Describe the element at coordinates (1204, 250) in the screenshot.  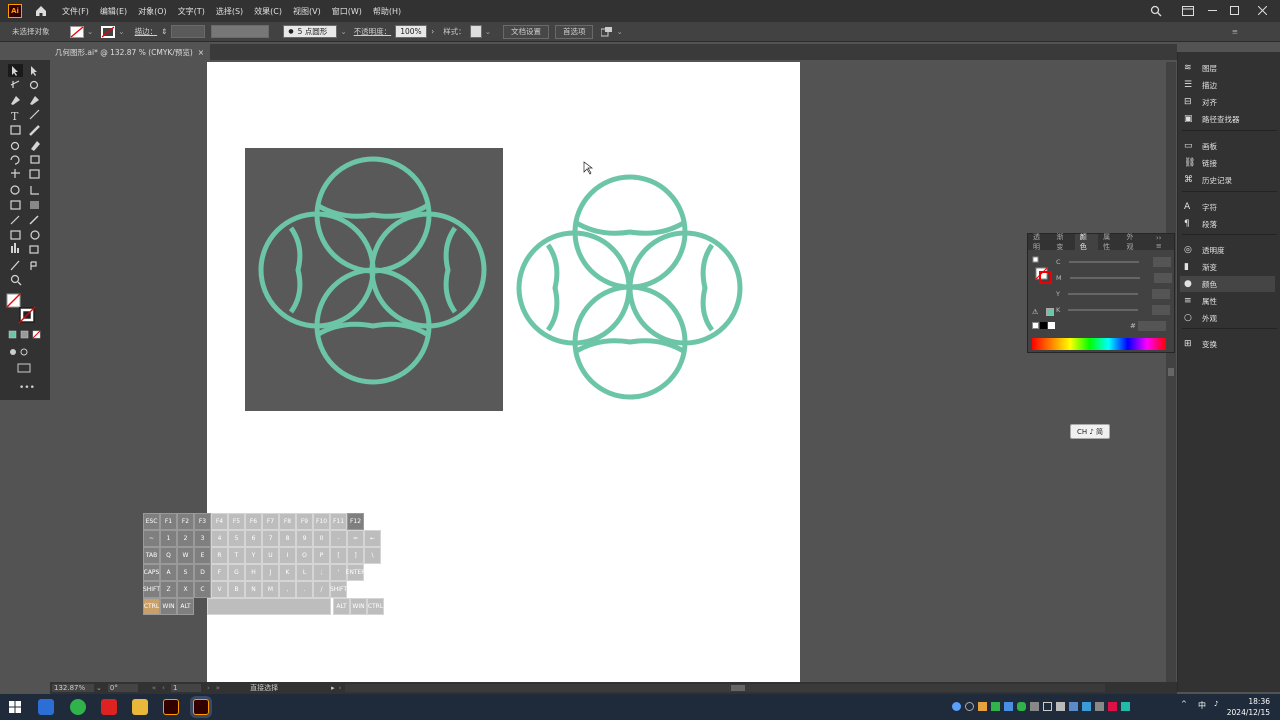
I see `panel-item: ◎ 透明度` at that location.